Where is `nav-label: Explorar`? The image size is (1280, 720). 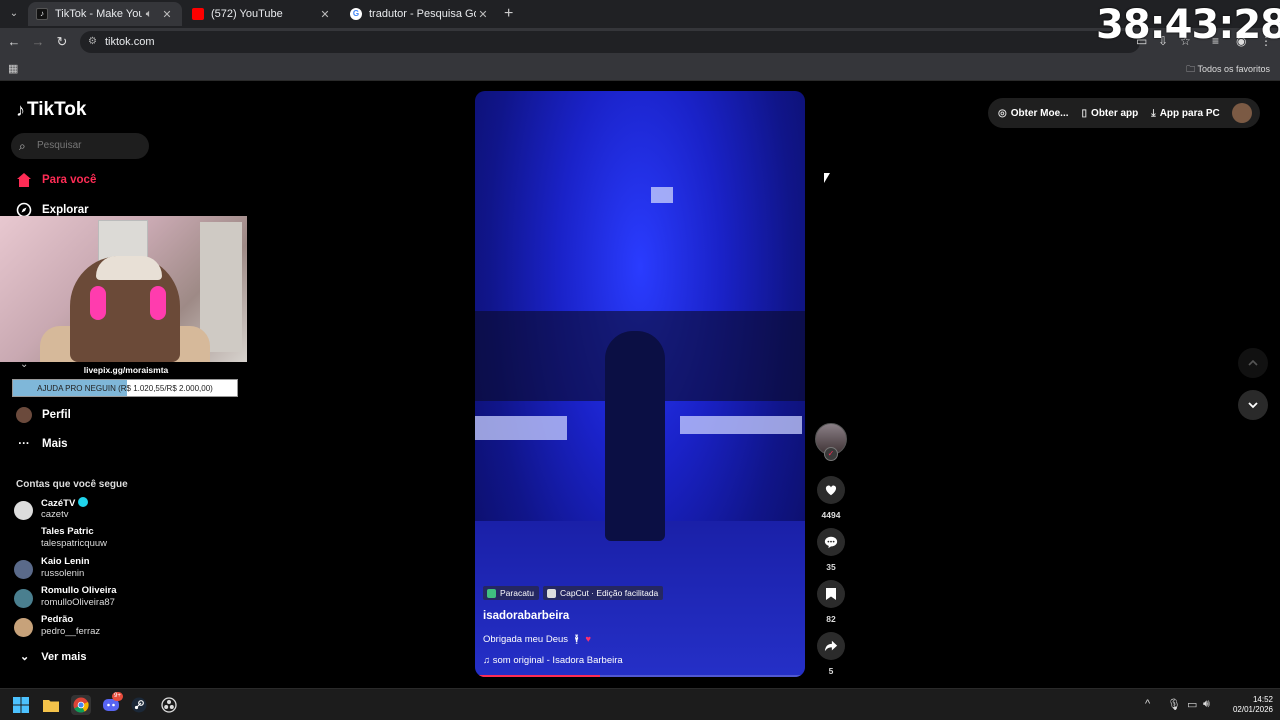 nav-label: Explorar is located at coordinates (65, 210).